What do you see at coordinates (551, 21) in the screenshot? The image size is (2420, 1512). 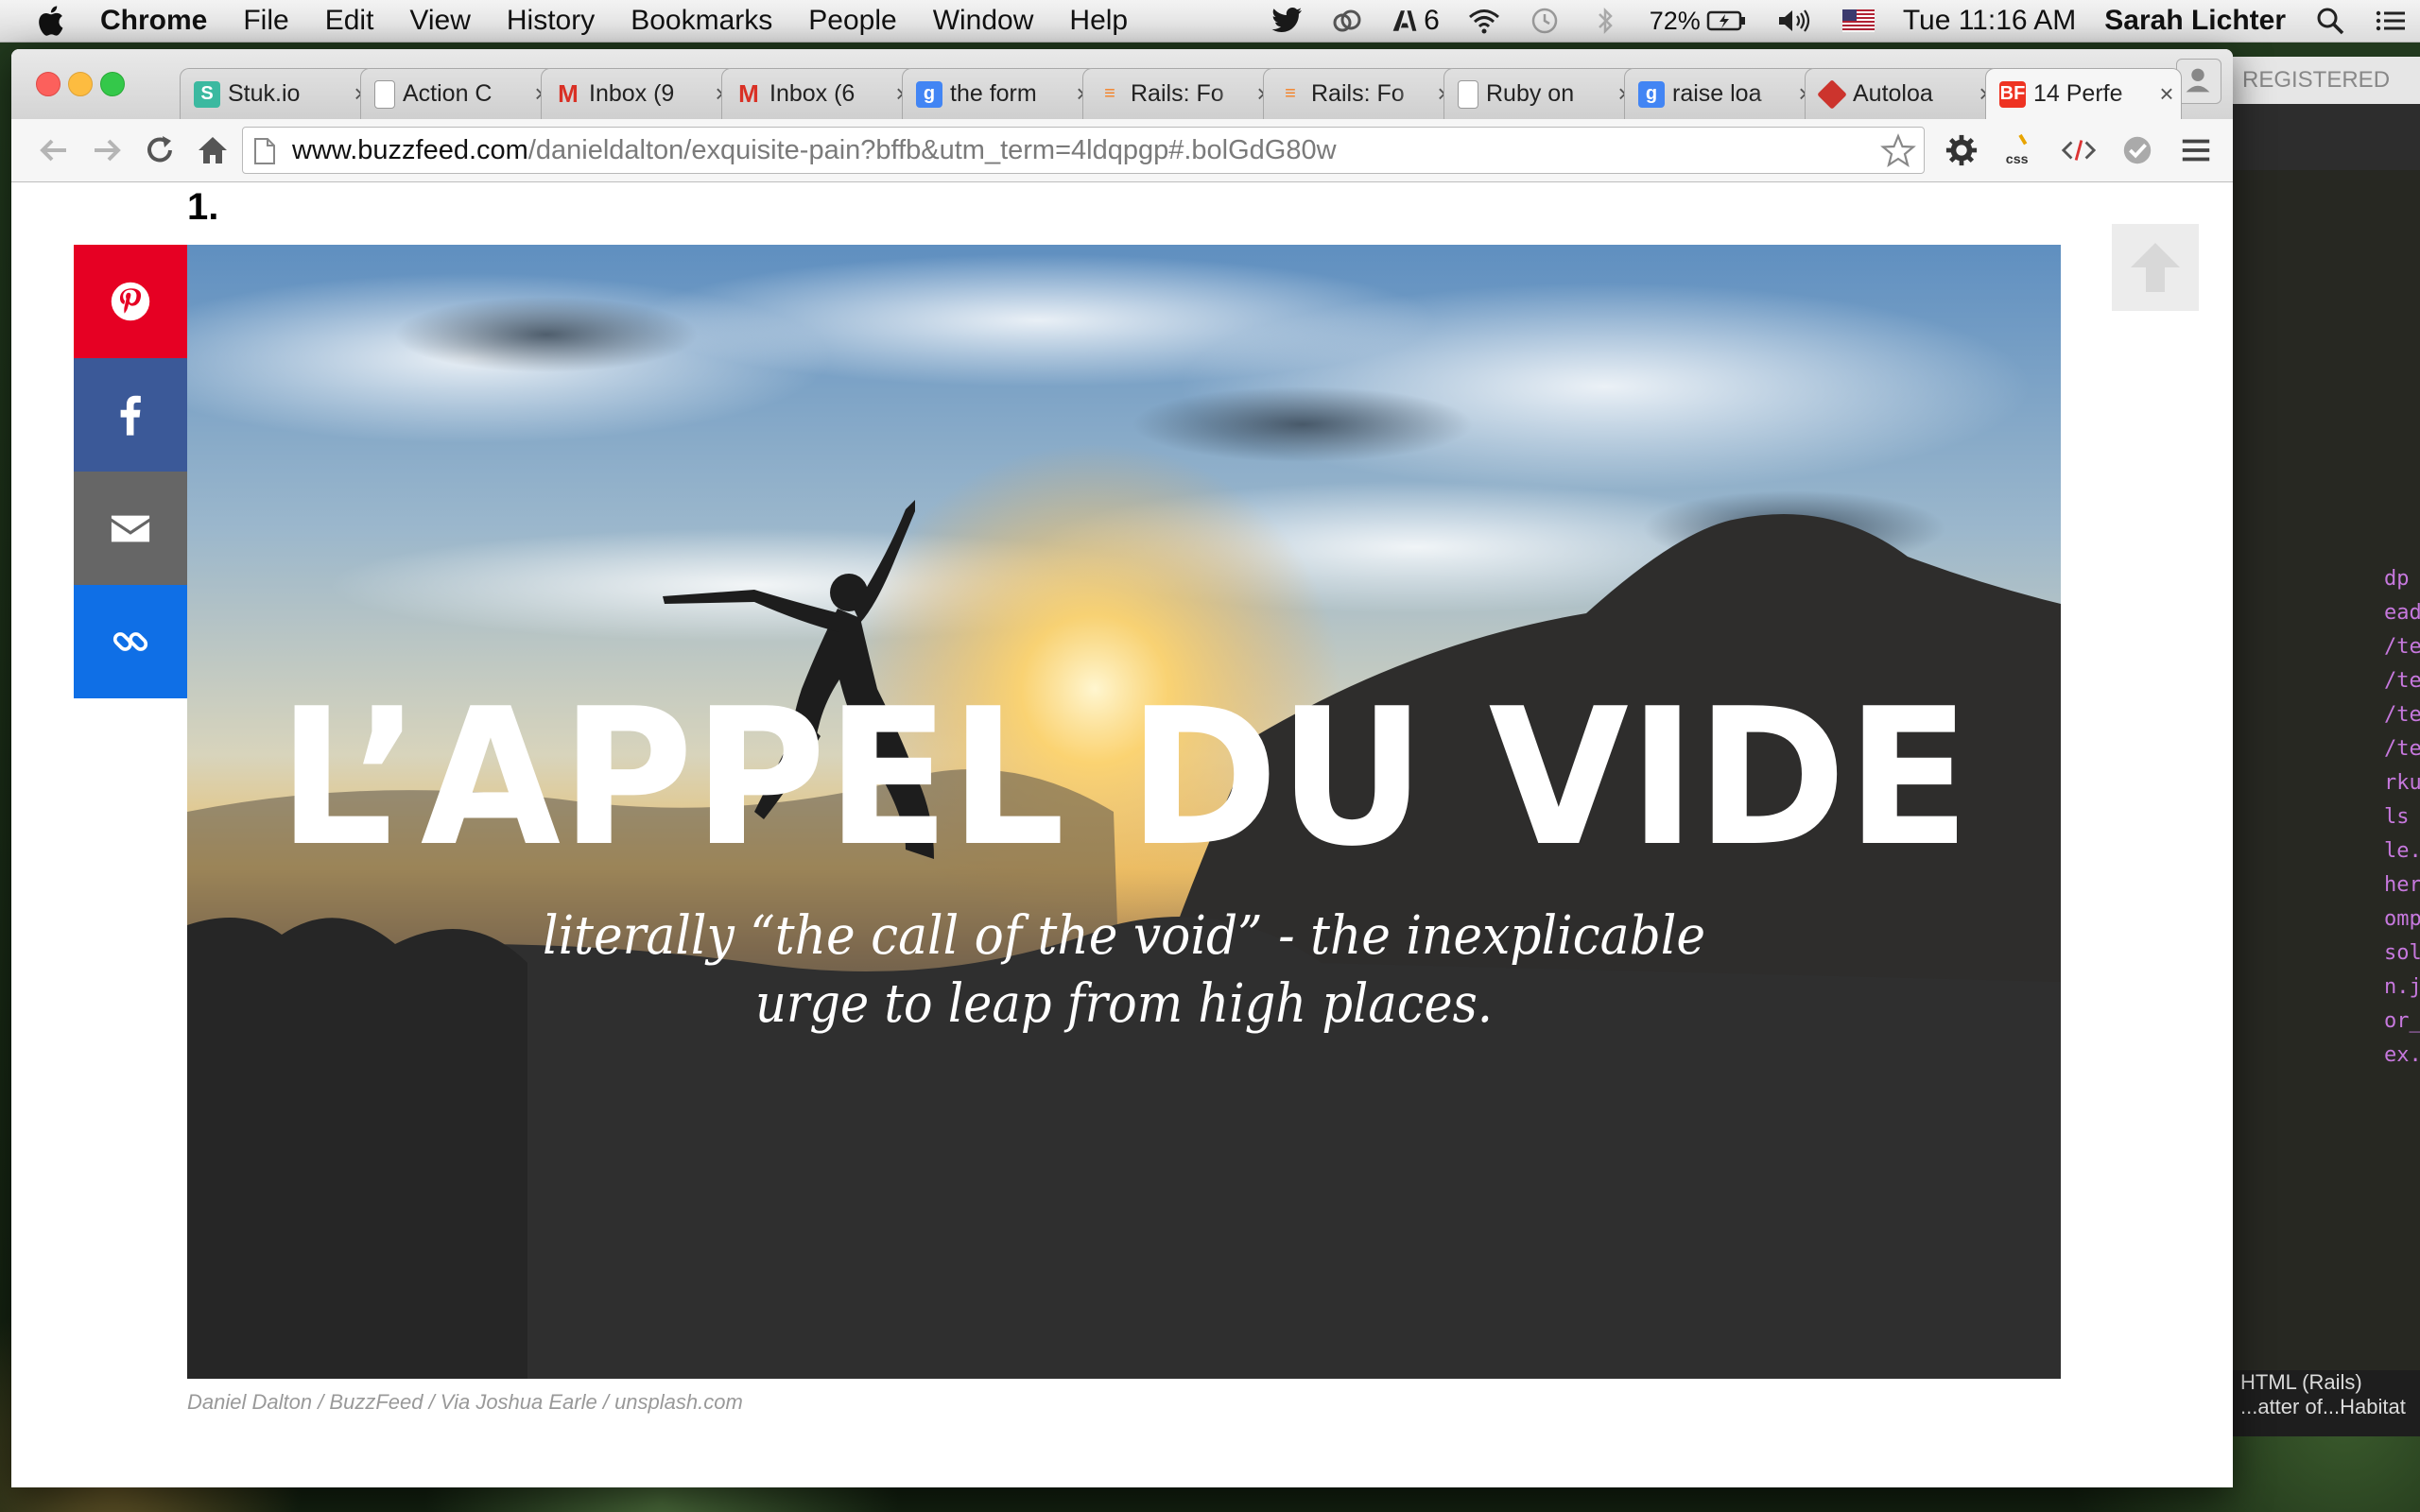 I see `menu-history: History` at bounding box center [551, 21].